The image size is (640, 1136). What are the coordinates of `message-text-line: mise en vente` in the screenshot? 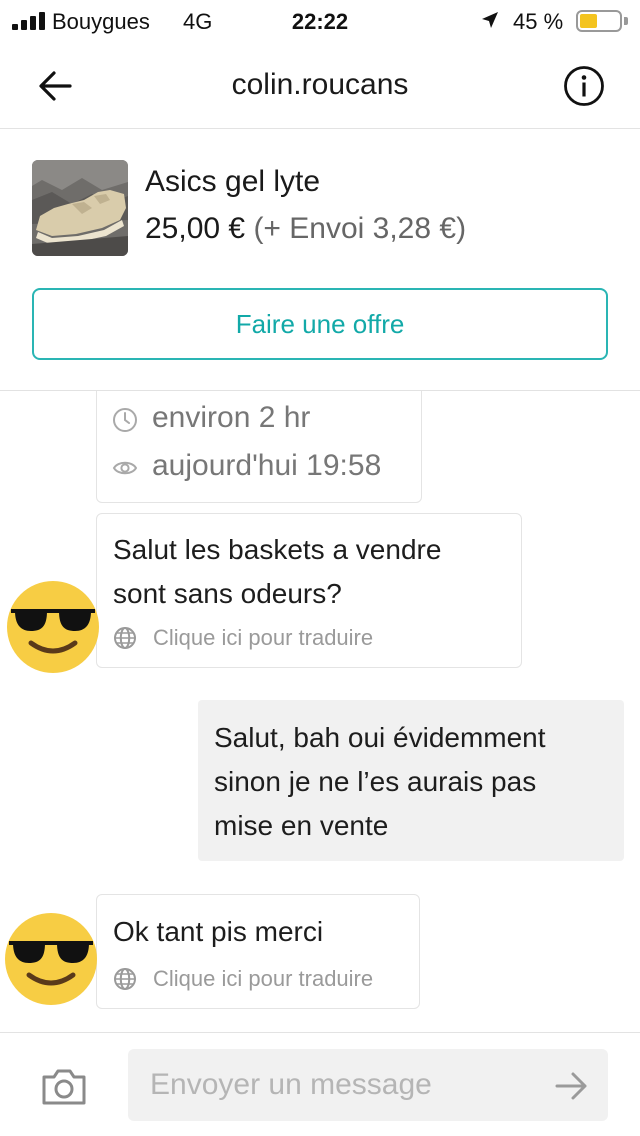 It's located at (301, 825).